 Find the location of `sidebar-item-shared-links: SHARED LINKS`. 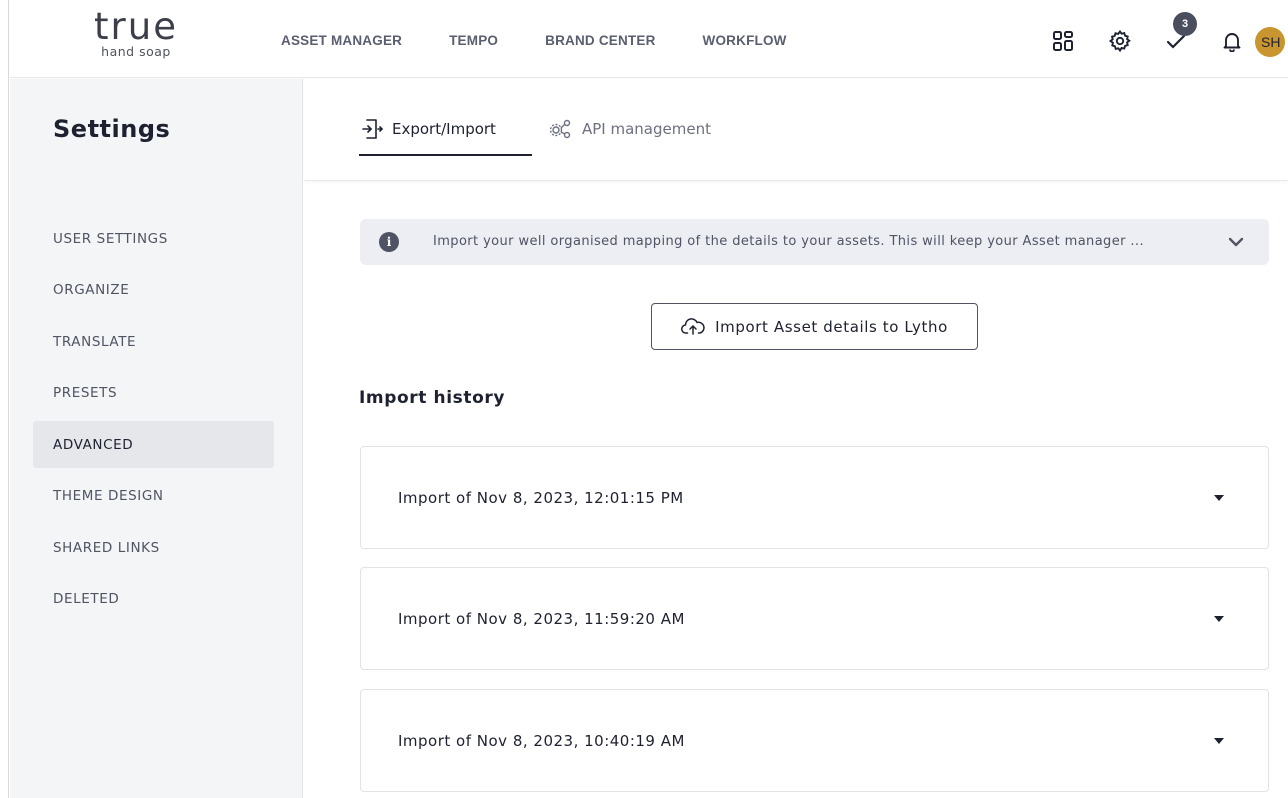

sidebar-item-shared-links: SHARED LINKS is located at coordinates (153, 547).